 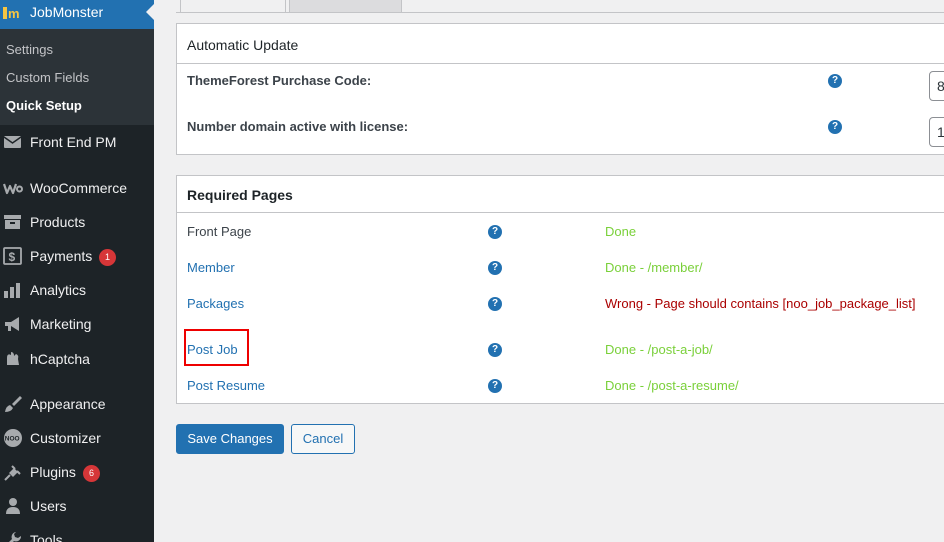 I want to click on svg-text: m, so click(x=14, y=13).